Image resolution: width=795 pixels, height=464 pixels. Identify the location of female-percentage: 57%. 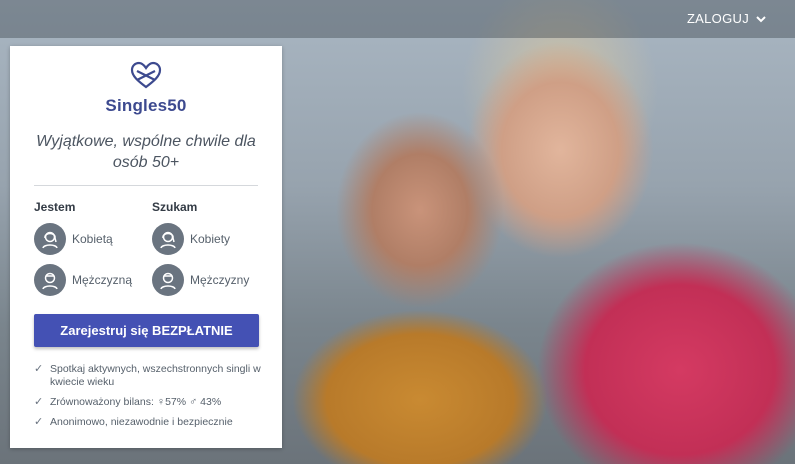
(176, 402).